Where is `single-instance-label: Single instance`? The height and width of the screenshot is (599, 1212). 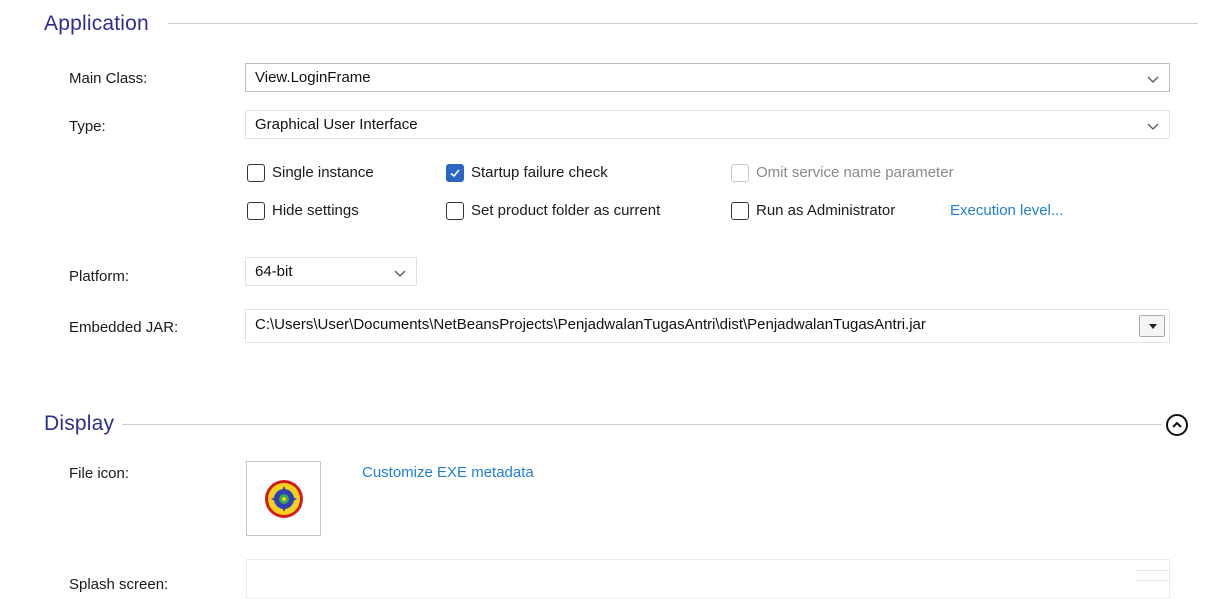 single-instance-label: Single instance is located at coordinates (323, 172).